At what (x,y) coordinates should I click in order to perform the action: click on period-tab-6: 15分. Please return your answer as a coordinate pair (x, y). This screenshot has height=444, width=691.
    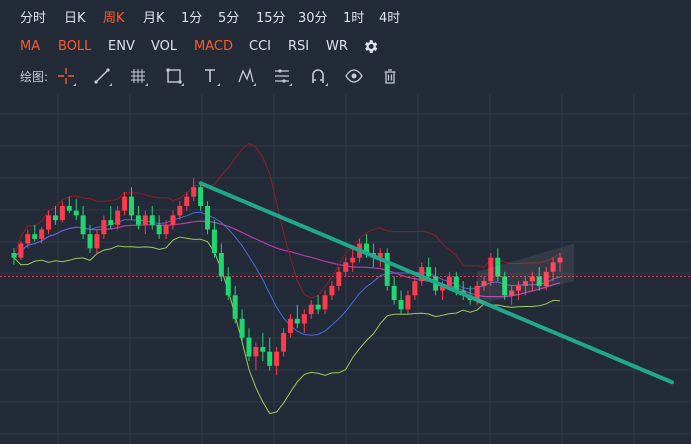
    Looking at the image, I should click on (271, 19).